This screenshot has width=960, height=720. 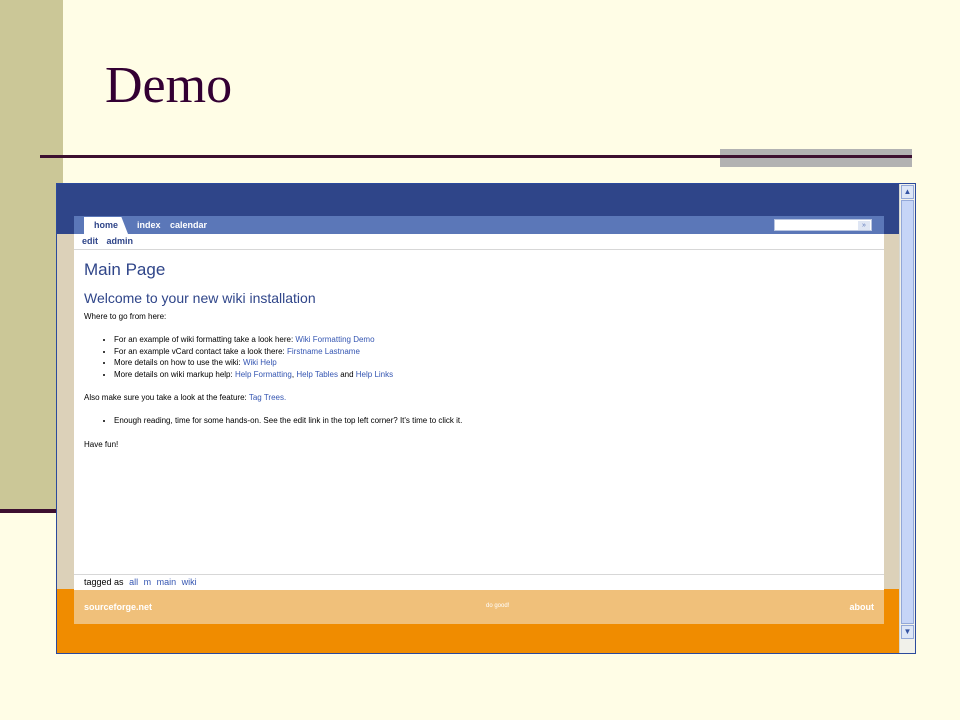 I want to click on wiki-formatting-demo-link: Wiki Formatting Demo, so click(x=334, y=339).